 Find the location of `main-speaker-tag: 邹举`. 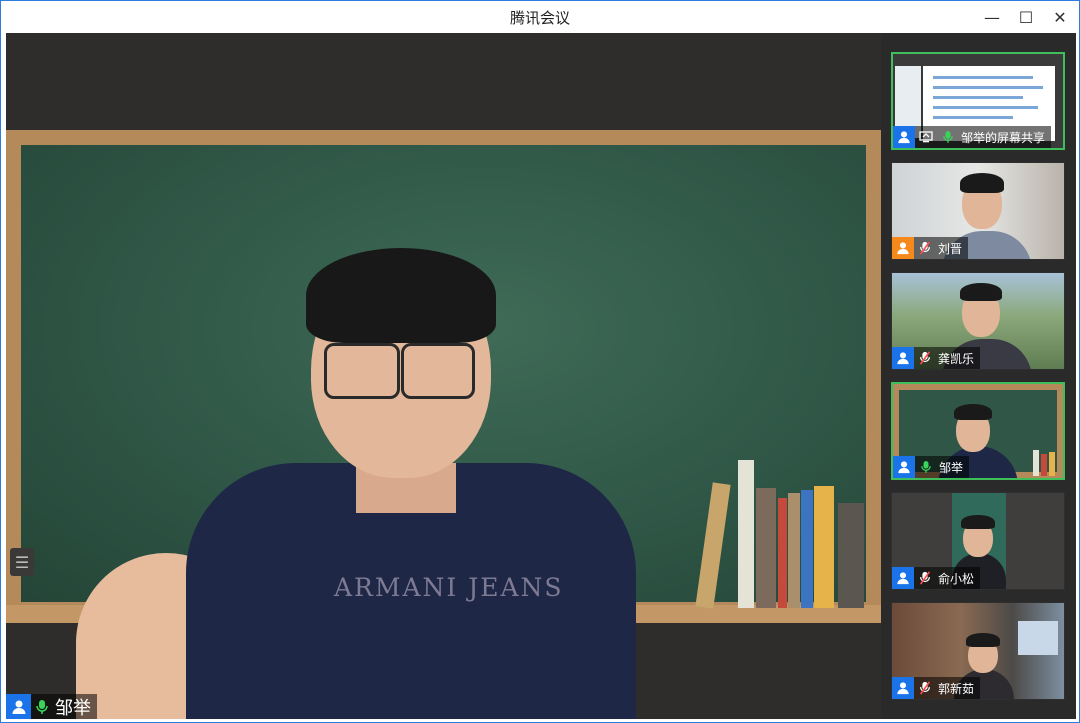

main-speaker-tag: 邹举 is located at coordinates (51, 706).